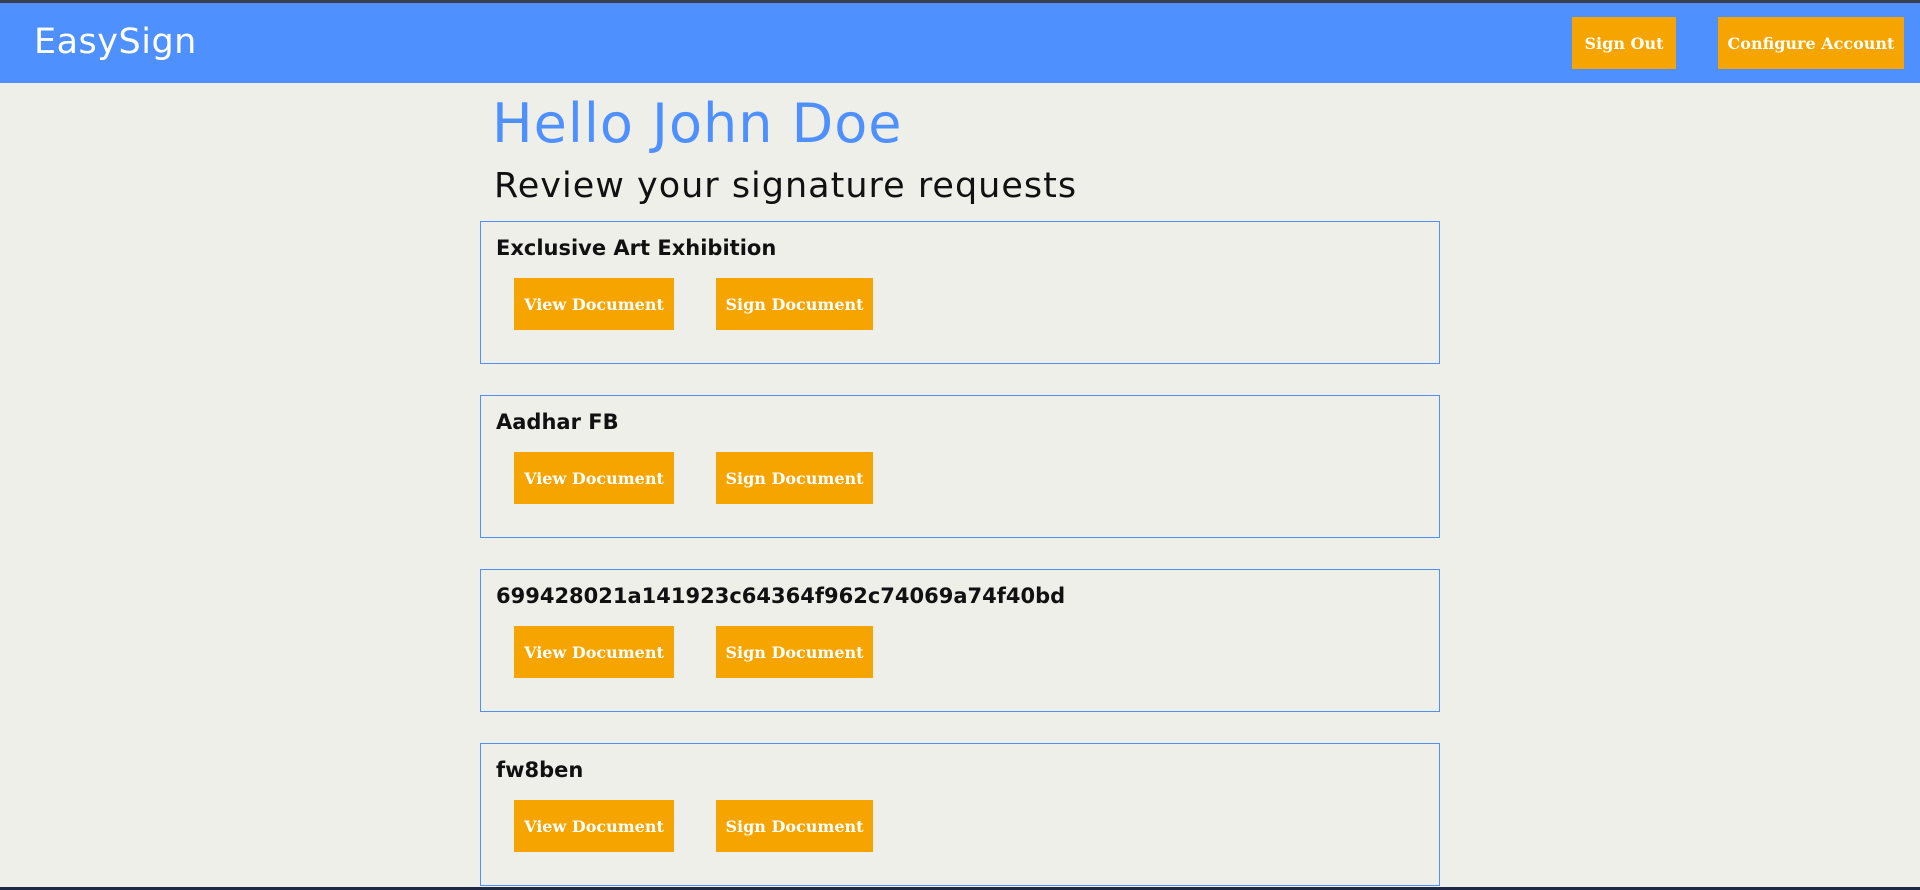 The height and width of the screenshot is (890, 1920). What do you see at coordinates (960, 814) in the screenshot?
I see `request-card: fw8ben View Document Sign Document` at bounding box center [960, 814].